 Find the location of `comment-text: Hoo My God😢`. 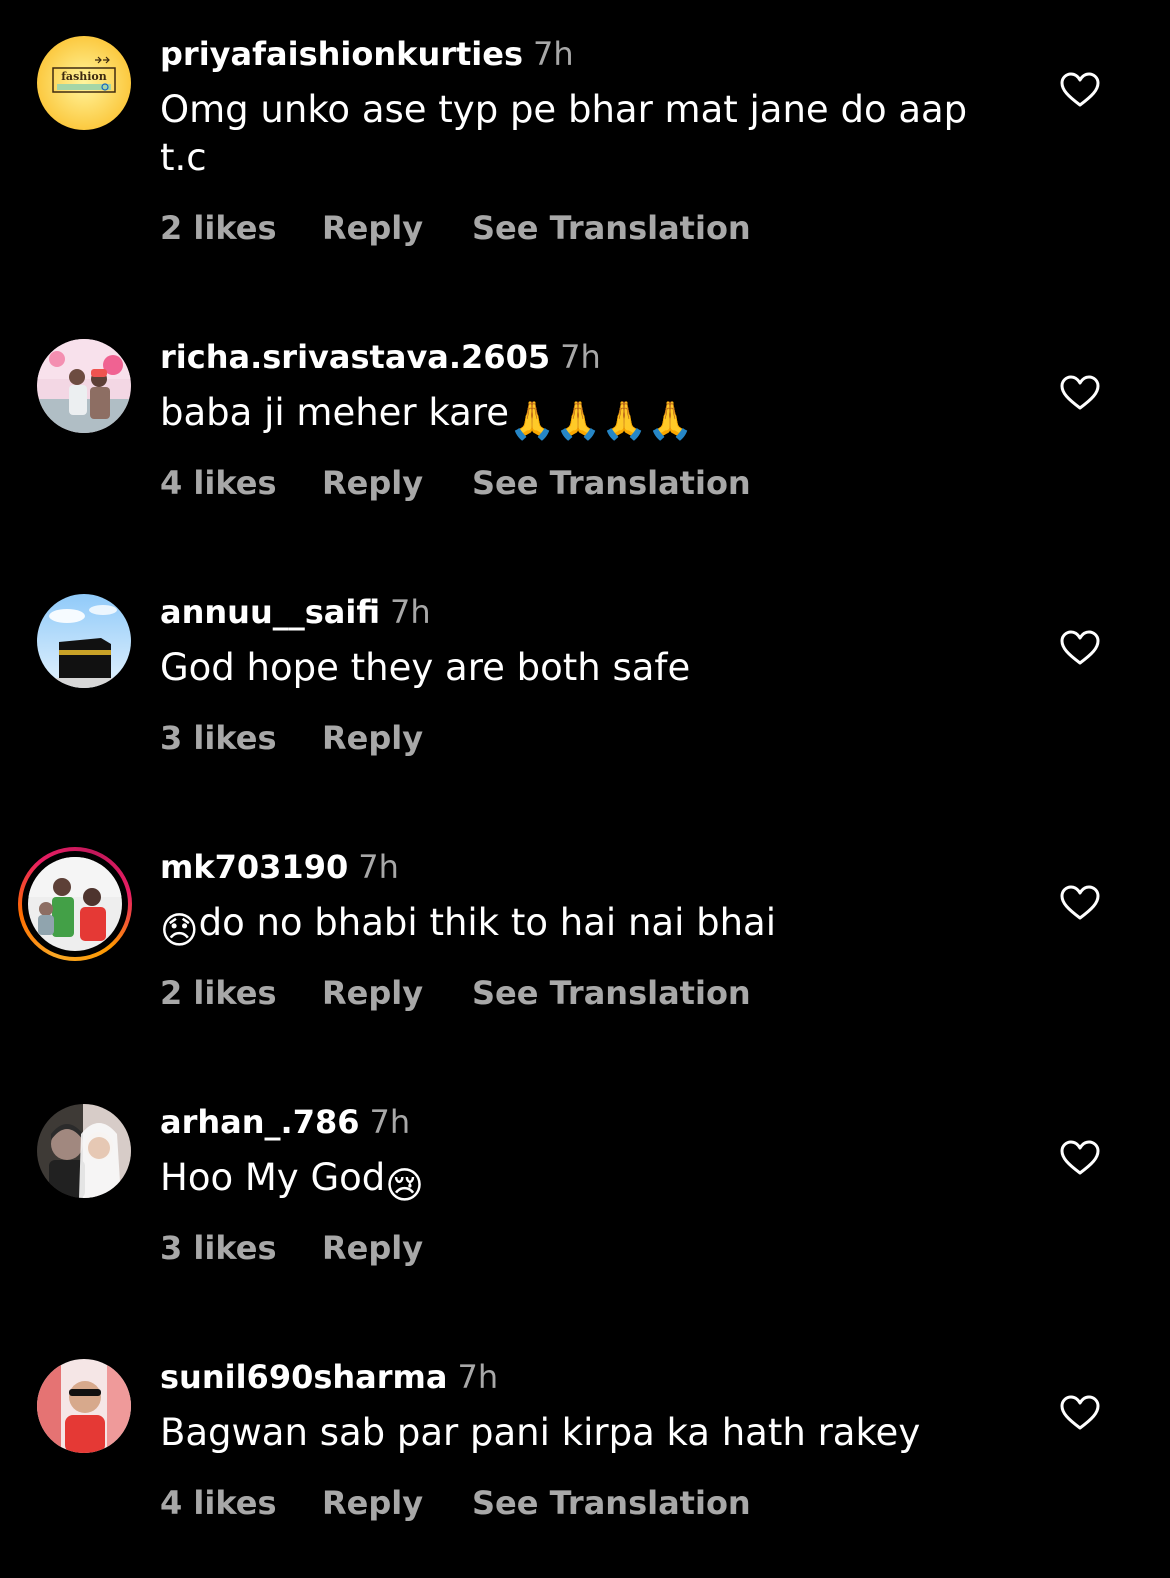

comment-text: Hoo My God😢 is located at coordinates (590, 1182).